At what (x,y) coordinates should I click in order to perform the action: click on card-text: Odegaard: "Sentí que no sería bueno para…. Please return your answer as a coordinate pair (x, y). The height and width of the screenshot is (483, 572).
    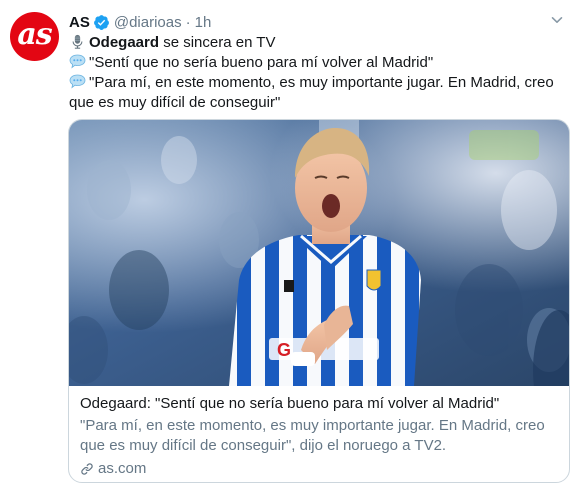
    Looking at the image, I should click on (320, 436).